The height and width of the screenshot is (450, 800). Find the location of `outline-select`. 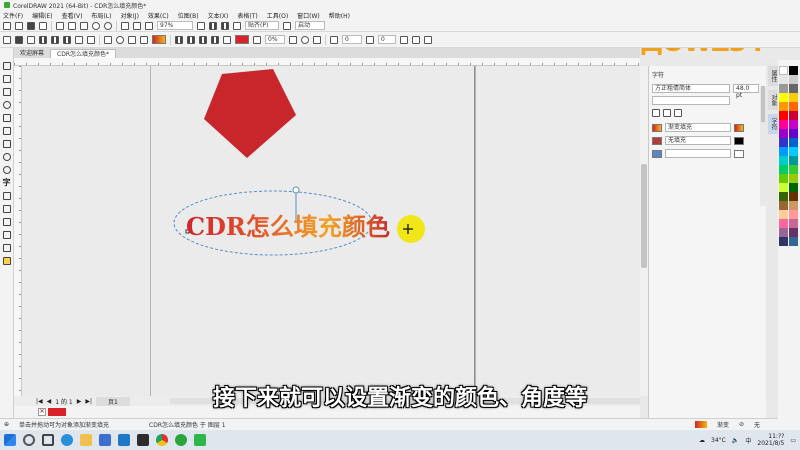

outline-select is located at coordinates (698, 153).